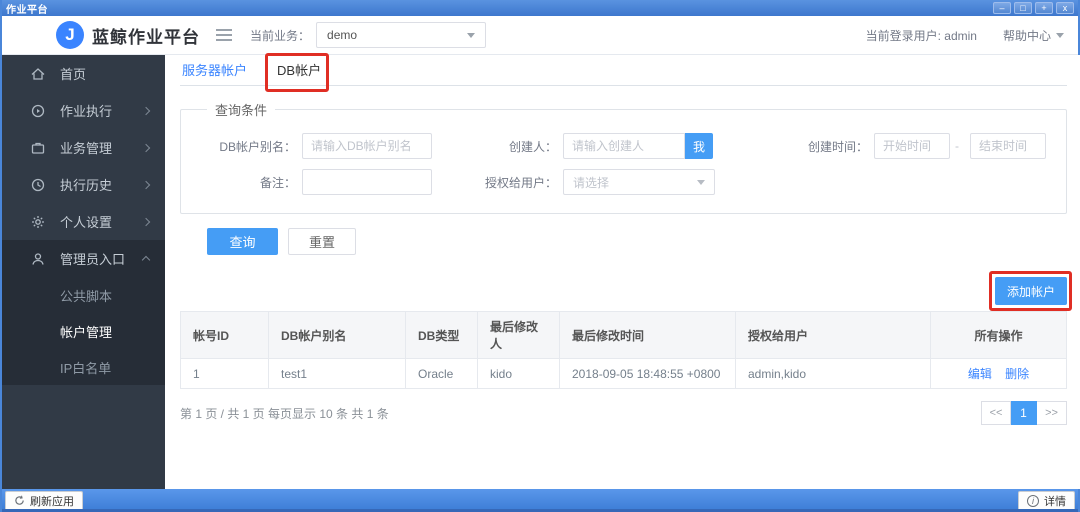 This screenshot has width=1080, height=512. I want to click on refresh-app-label: 刷新应用, so click(52, 501).